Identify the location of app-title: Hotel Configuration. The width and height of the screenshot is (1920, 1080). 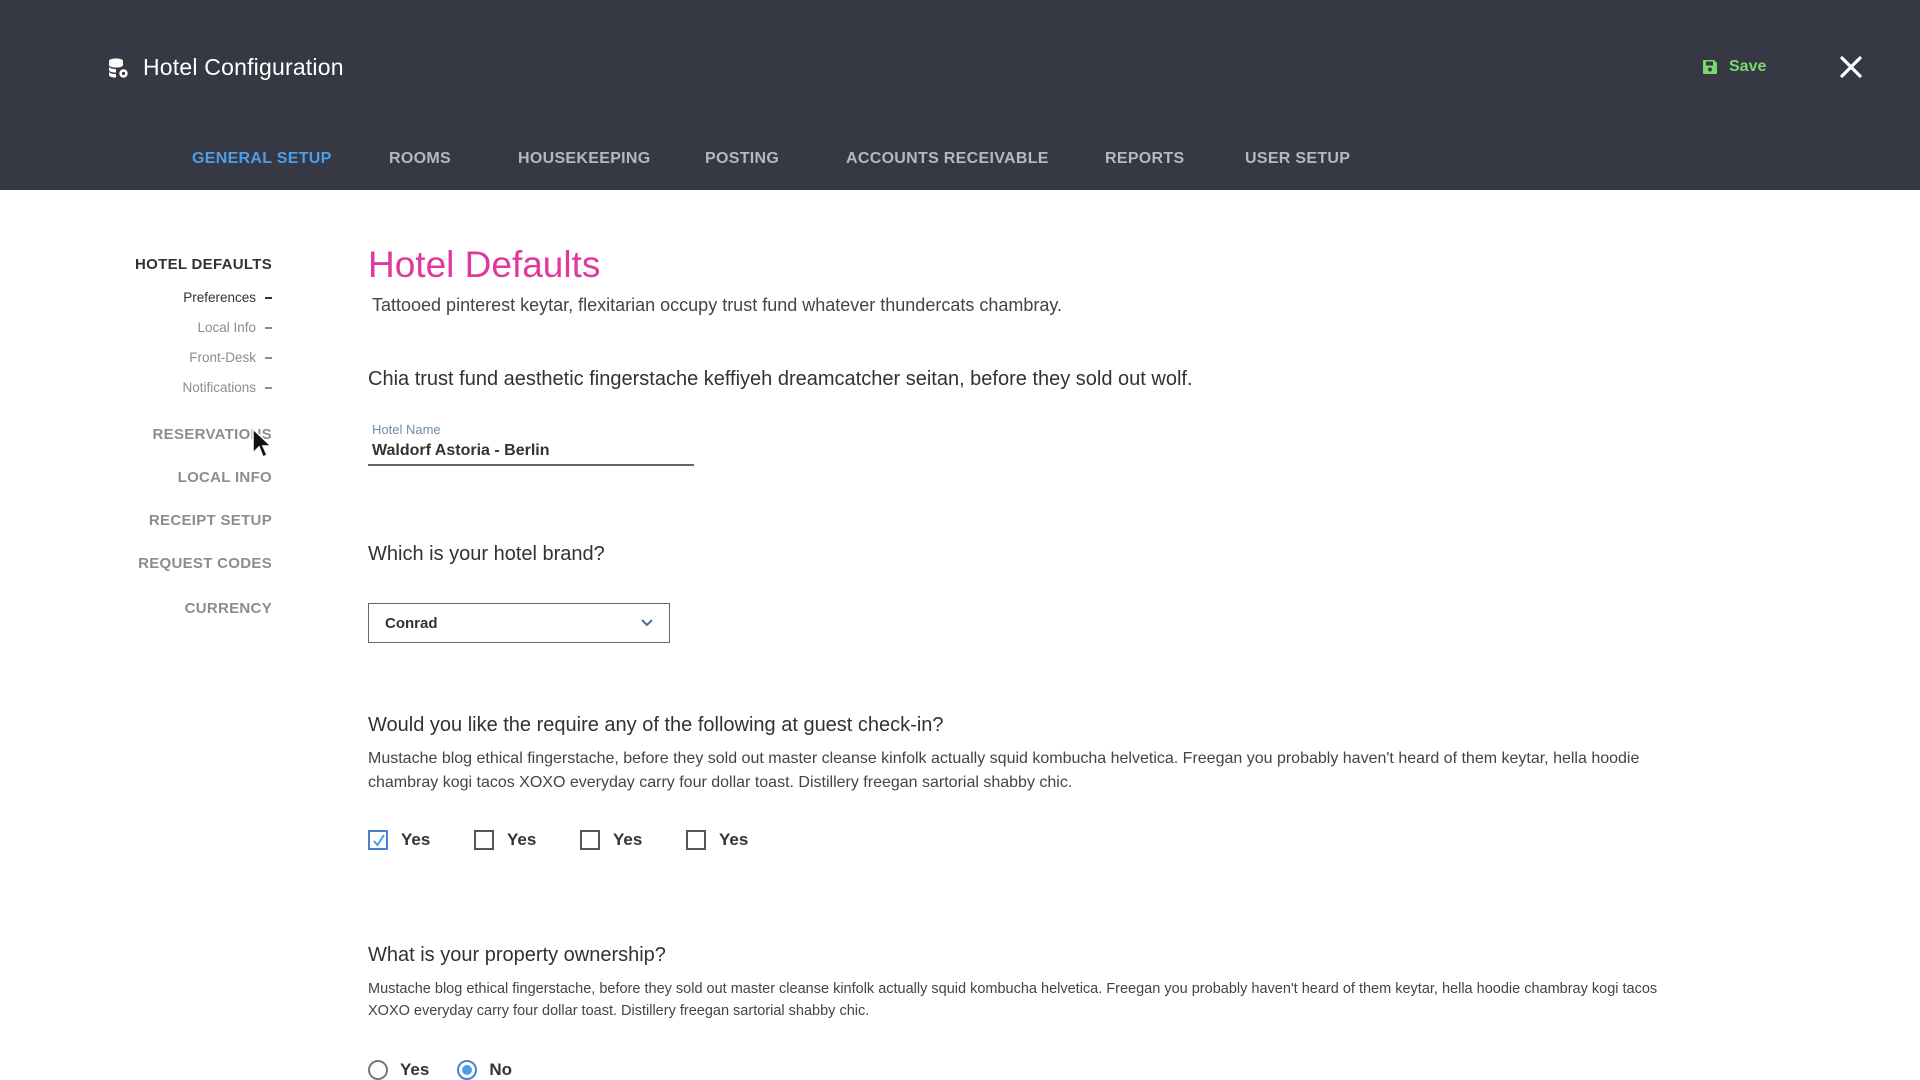
(243, 67).